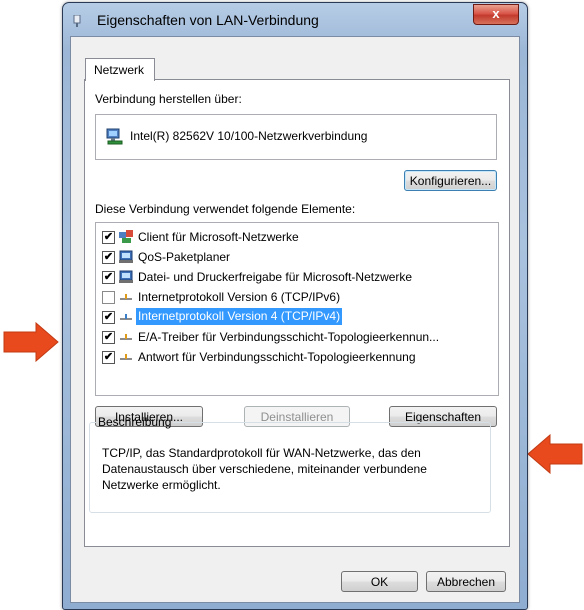  I want to click on list-item: ✔ Internetprotokoll Version 4 (TCP/IPv4), so click(296, 317).